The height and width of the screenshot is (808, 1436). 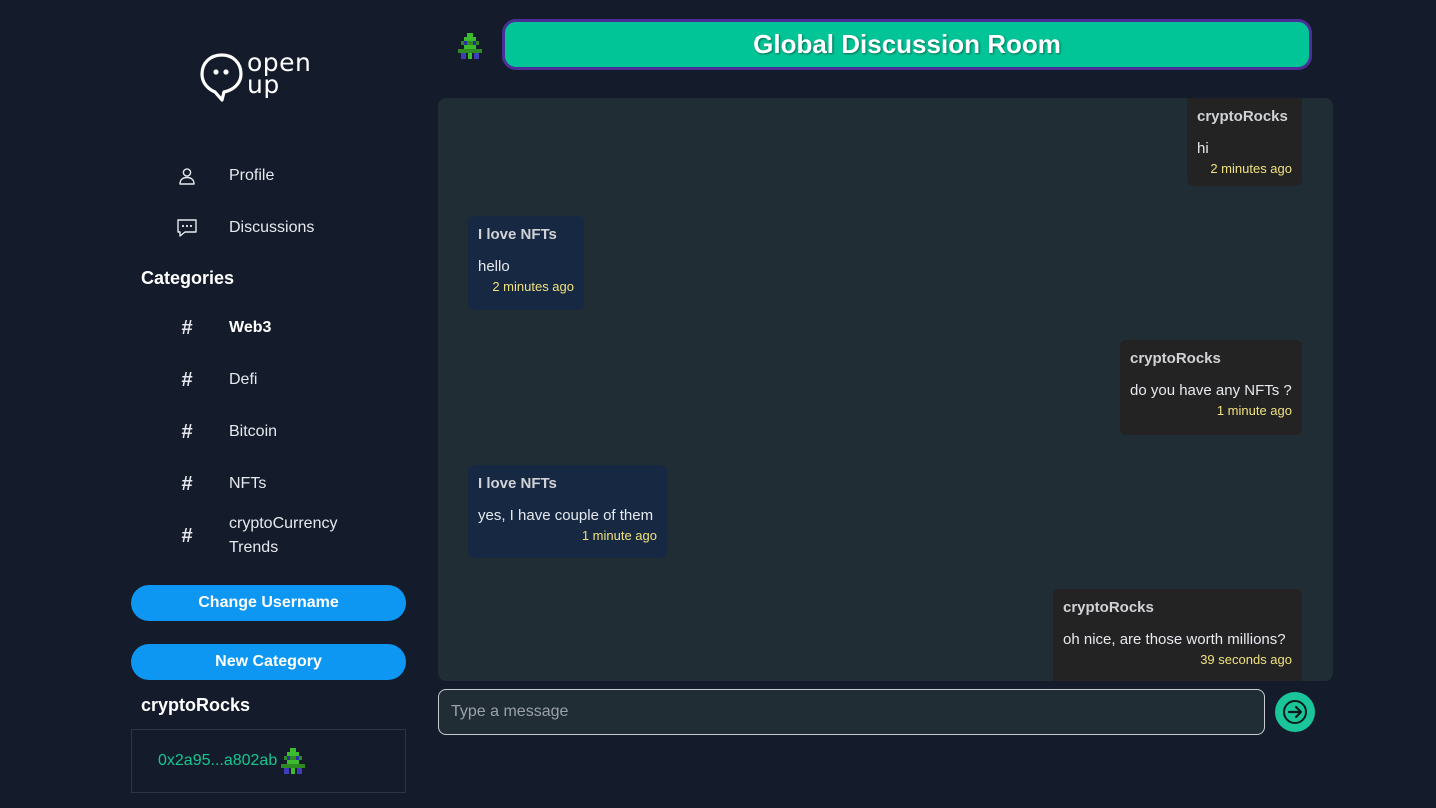 I want to click on pixel-avatar-icon, so click(x=293, y=761).